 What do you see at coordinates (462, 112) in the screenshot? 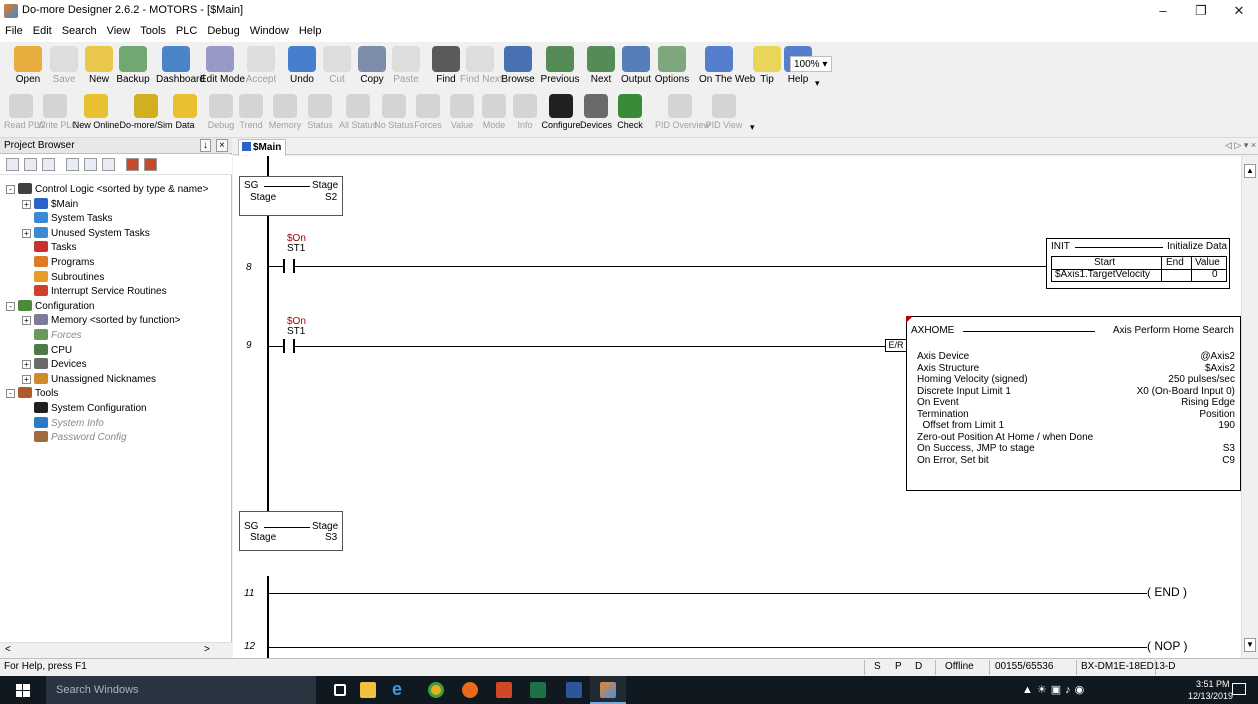
I see `value-button: Value` at bounding box center [462, 112].